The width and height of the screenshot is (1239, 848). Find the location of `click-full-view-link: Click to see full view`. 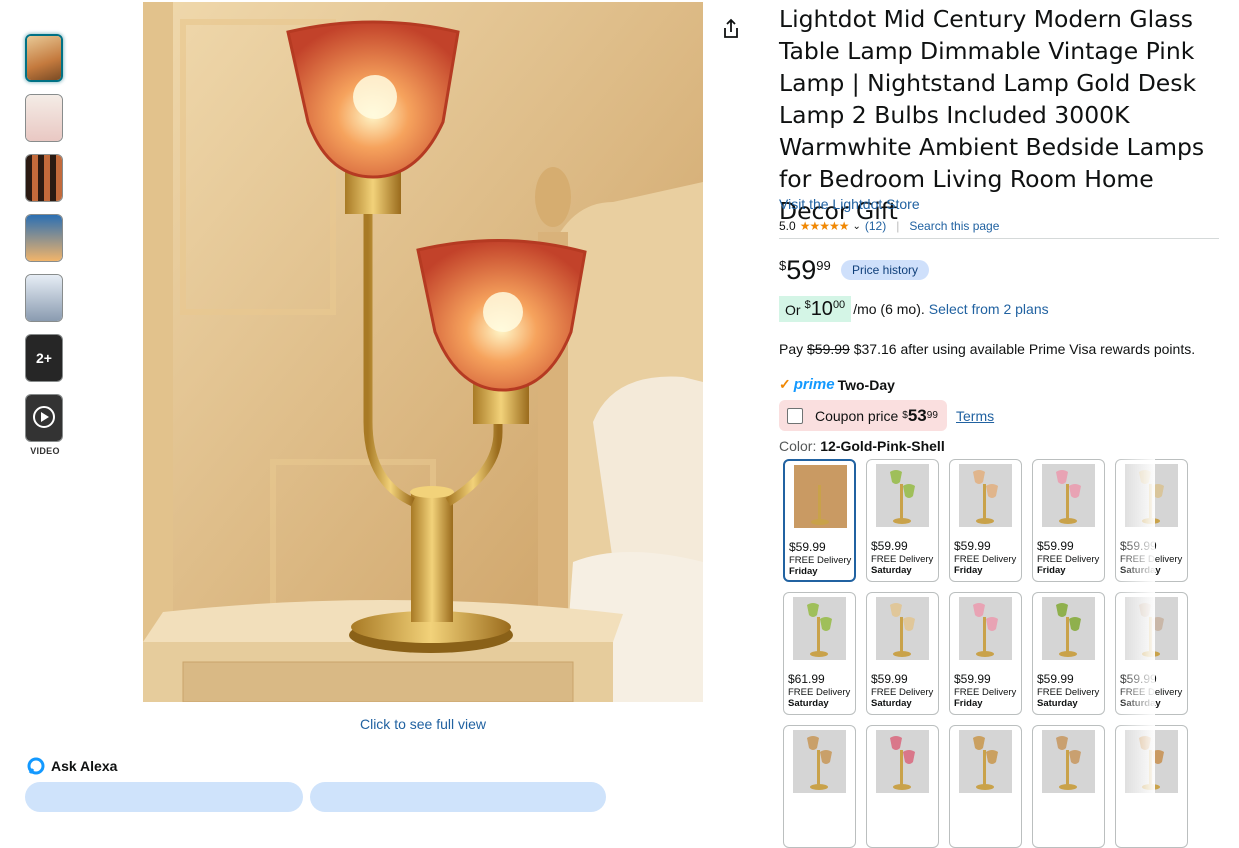

click-full-view-link: Click to see full view is located at coordinates (423, 724).